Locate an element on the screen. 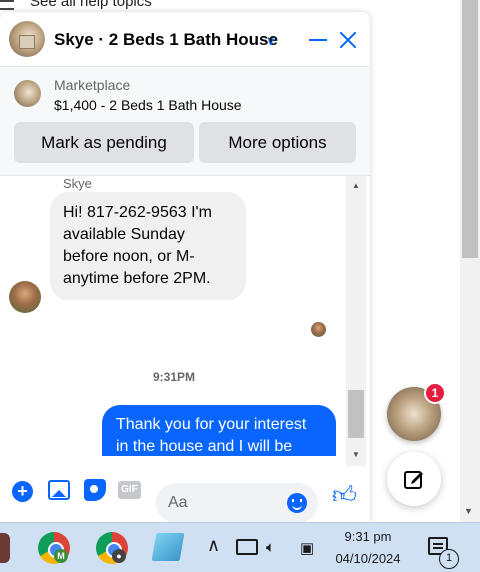  mark-as-pending-button: Mark as pending is located at coordinates (104, 142).